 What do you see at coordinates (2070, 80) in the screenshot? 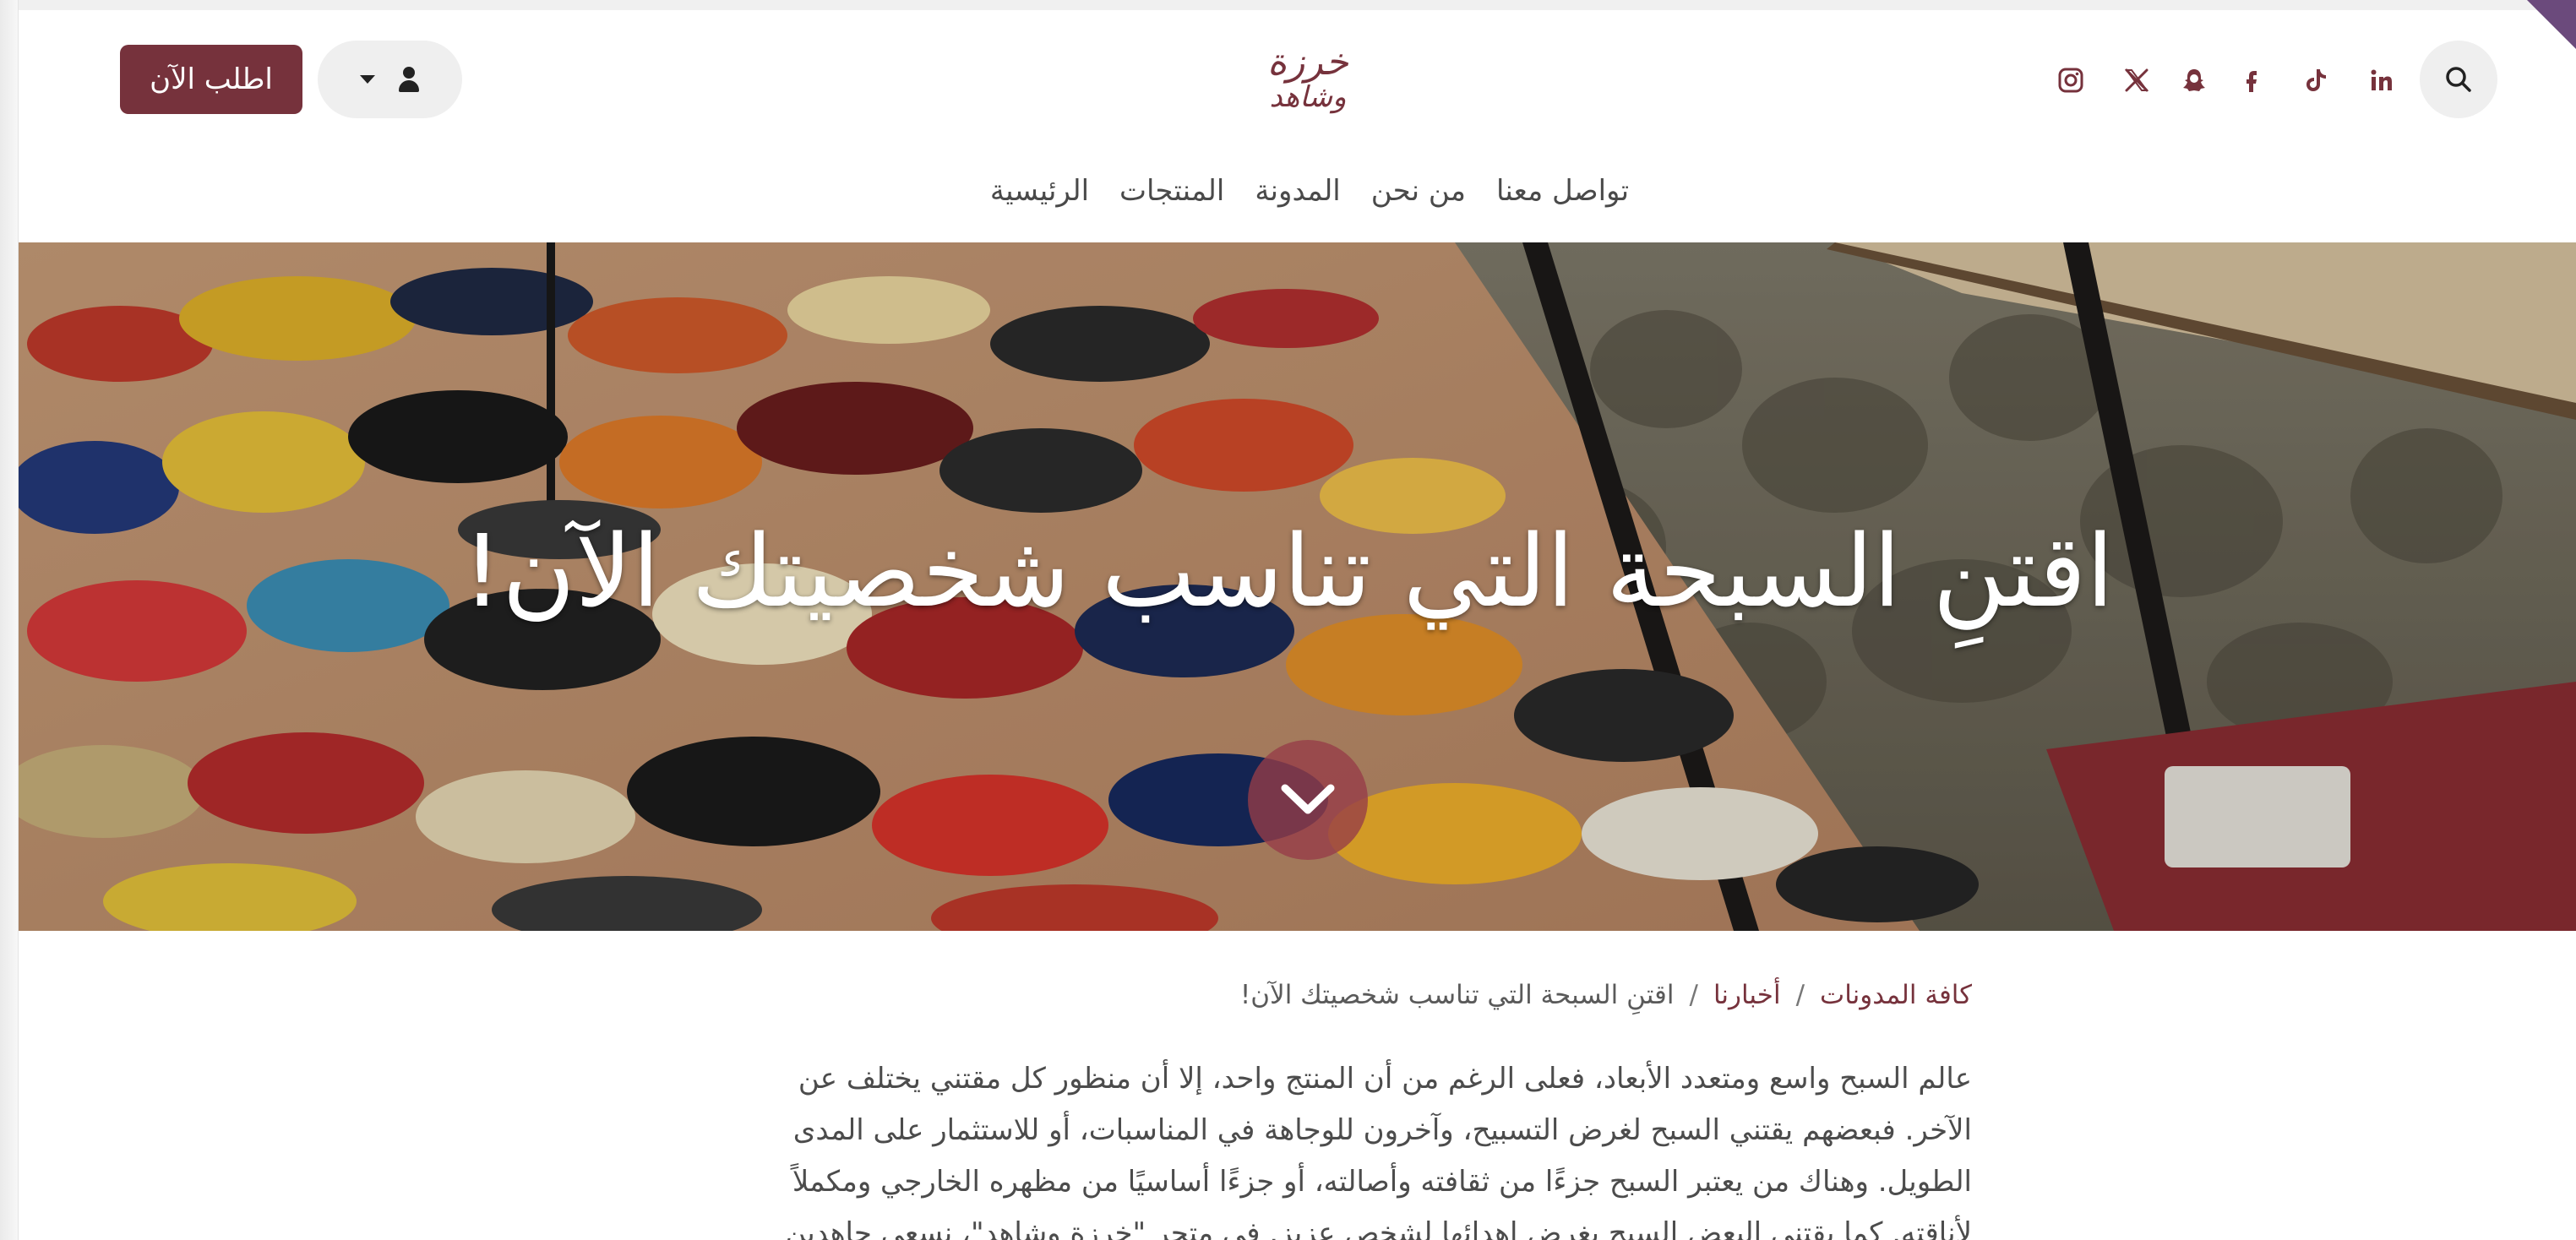
I see `instagram-icon` at bounding box center [2070, 80].